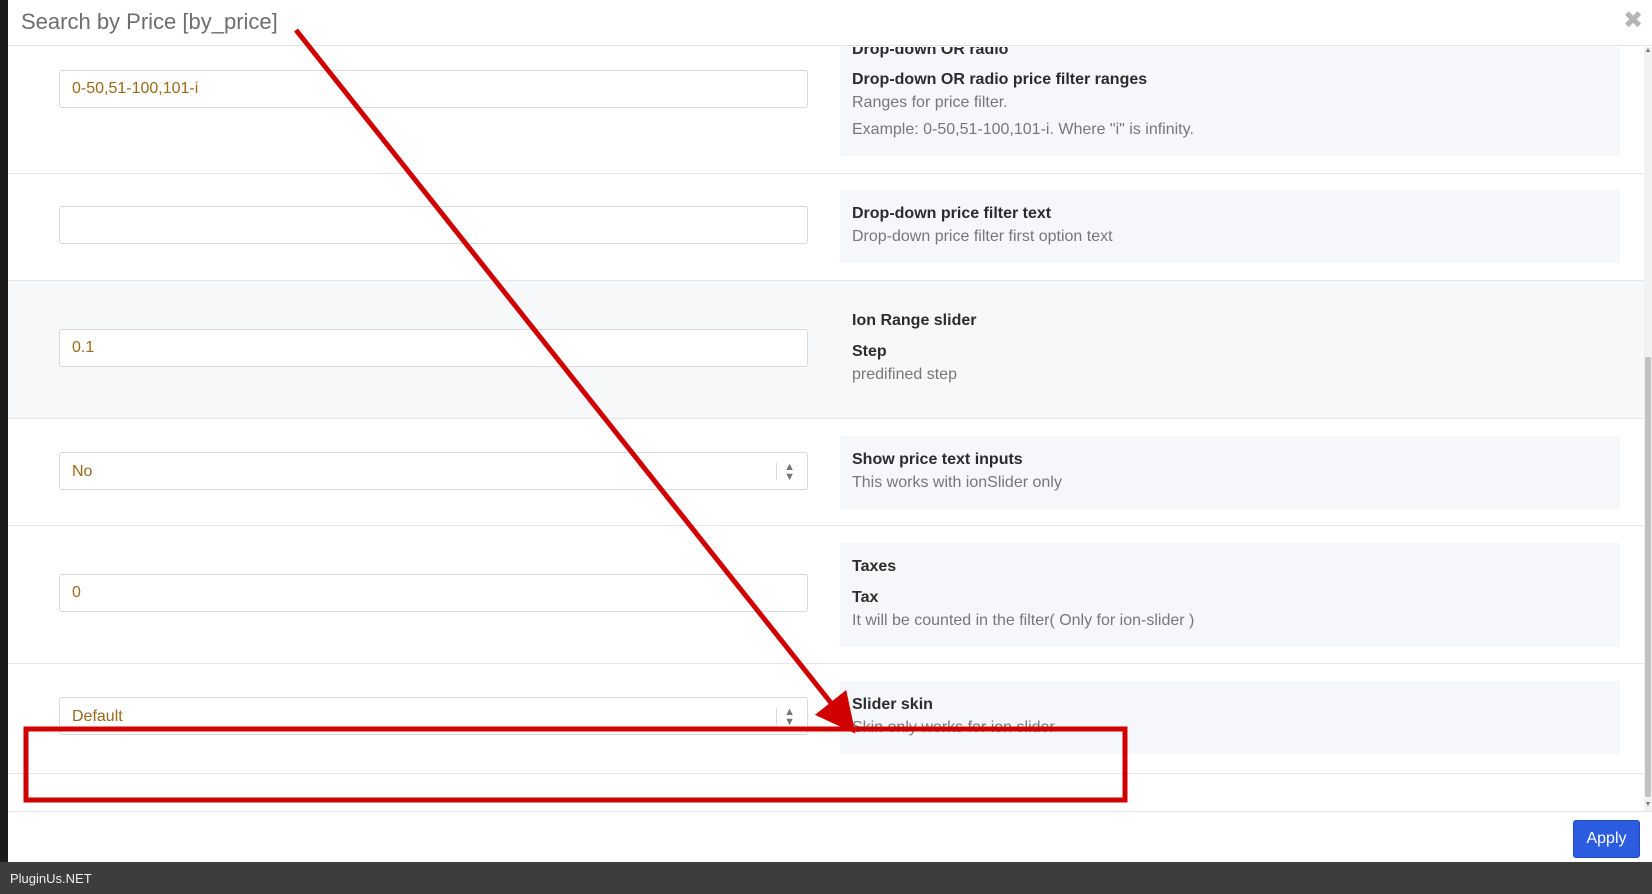 This screenshot has height=894, width=1652. Describe the element at coordinates (892, 704) in the screenshot. I see `option-title: Slider skin` at that location.